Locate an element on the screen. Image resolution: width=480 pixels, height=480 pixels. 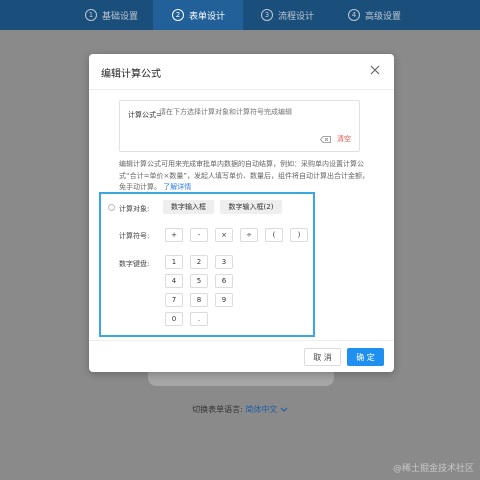
step-advanced-settings: 4 高级设置 is located at coordinates (374, 15).